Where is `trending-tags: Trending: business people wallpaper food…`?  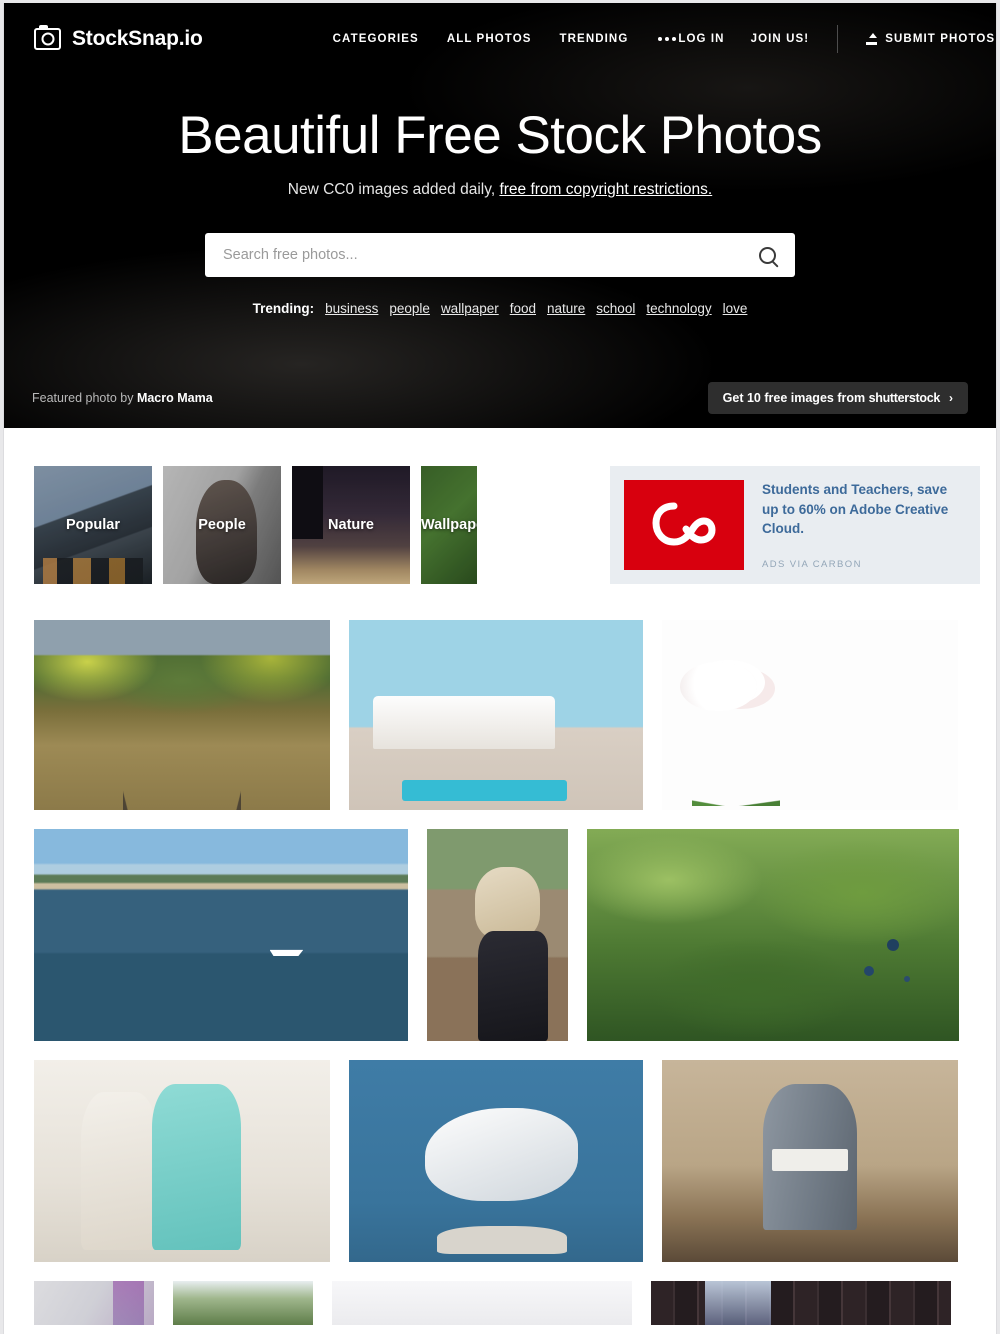 trending-tags: Trending: business people wallpaper food… is located at coordinates (500, 308).